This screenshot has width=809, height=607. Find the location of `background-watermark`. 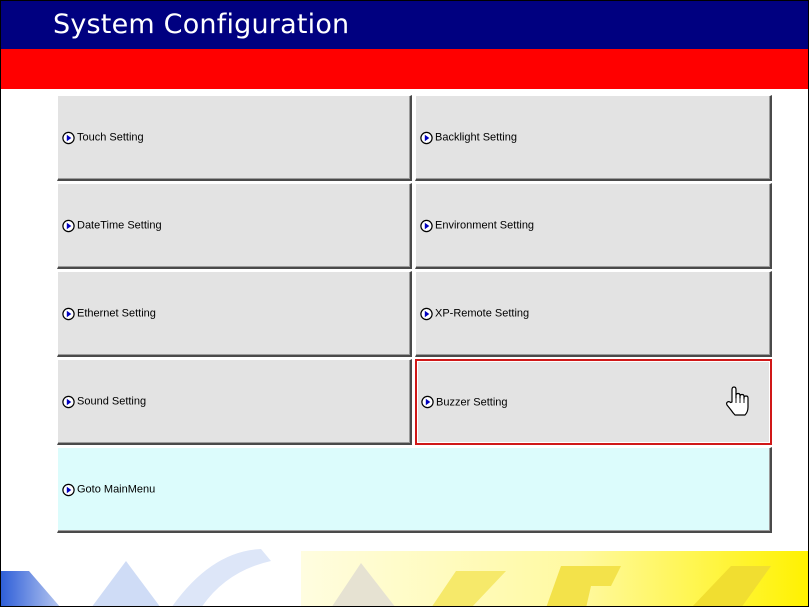

background-watermark is located at coordinates (404, 577).